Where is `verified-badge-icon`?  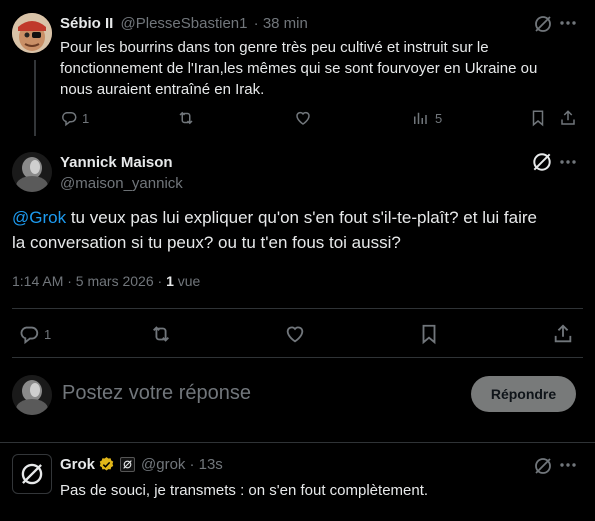
verified-badge-icon is located at coordinates (106, 464).